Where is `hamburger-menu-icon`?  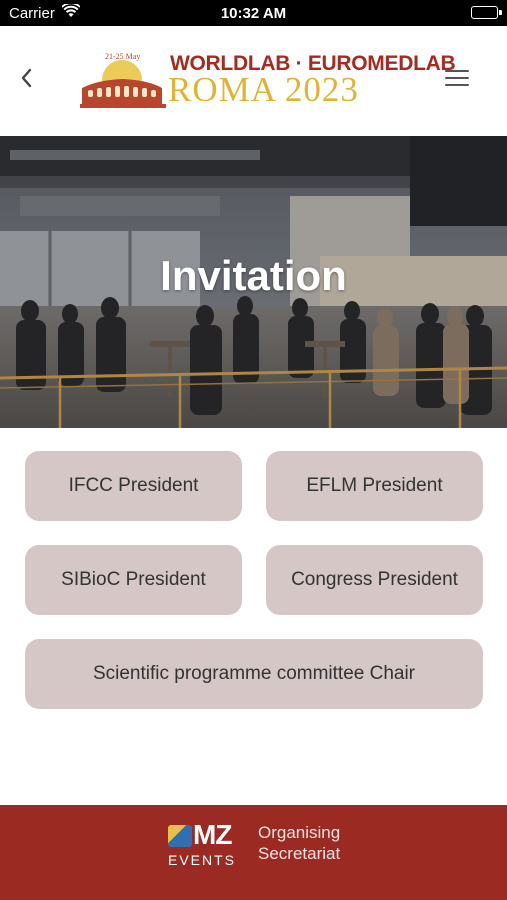 hamburger-menu-icon is located at coordinates (457, 79).